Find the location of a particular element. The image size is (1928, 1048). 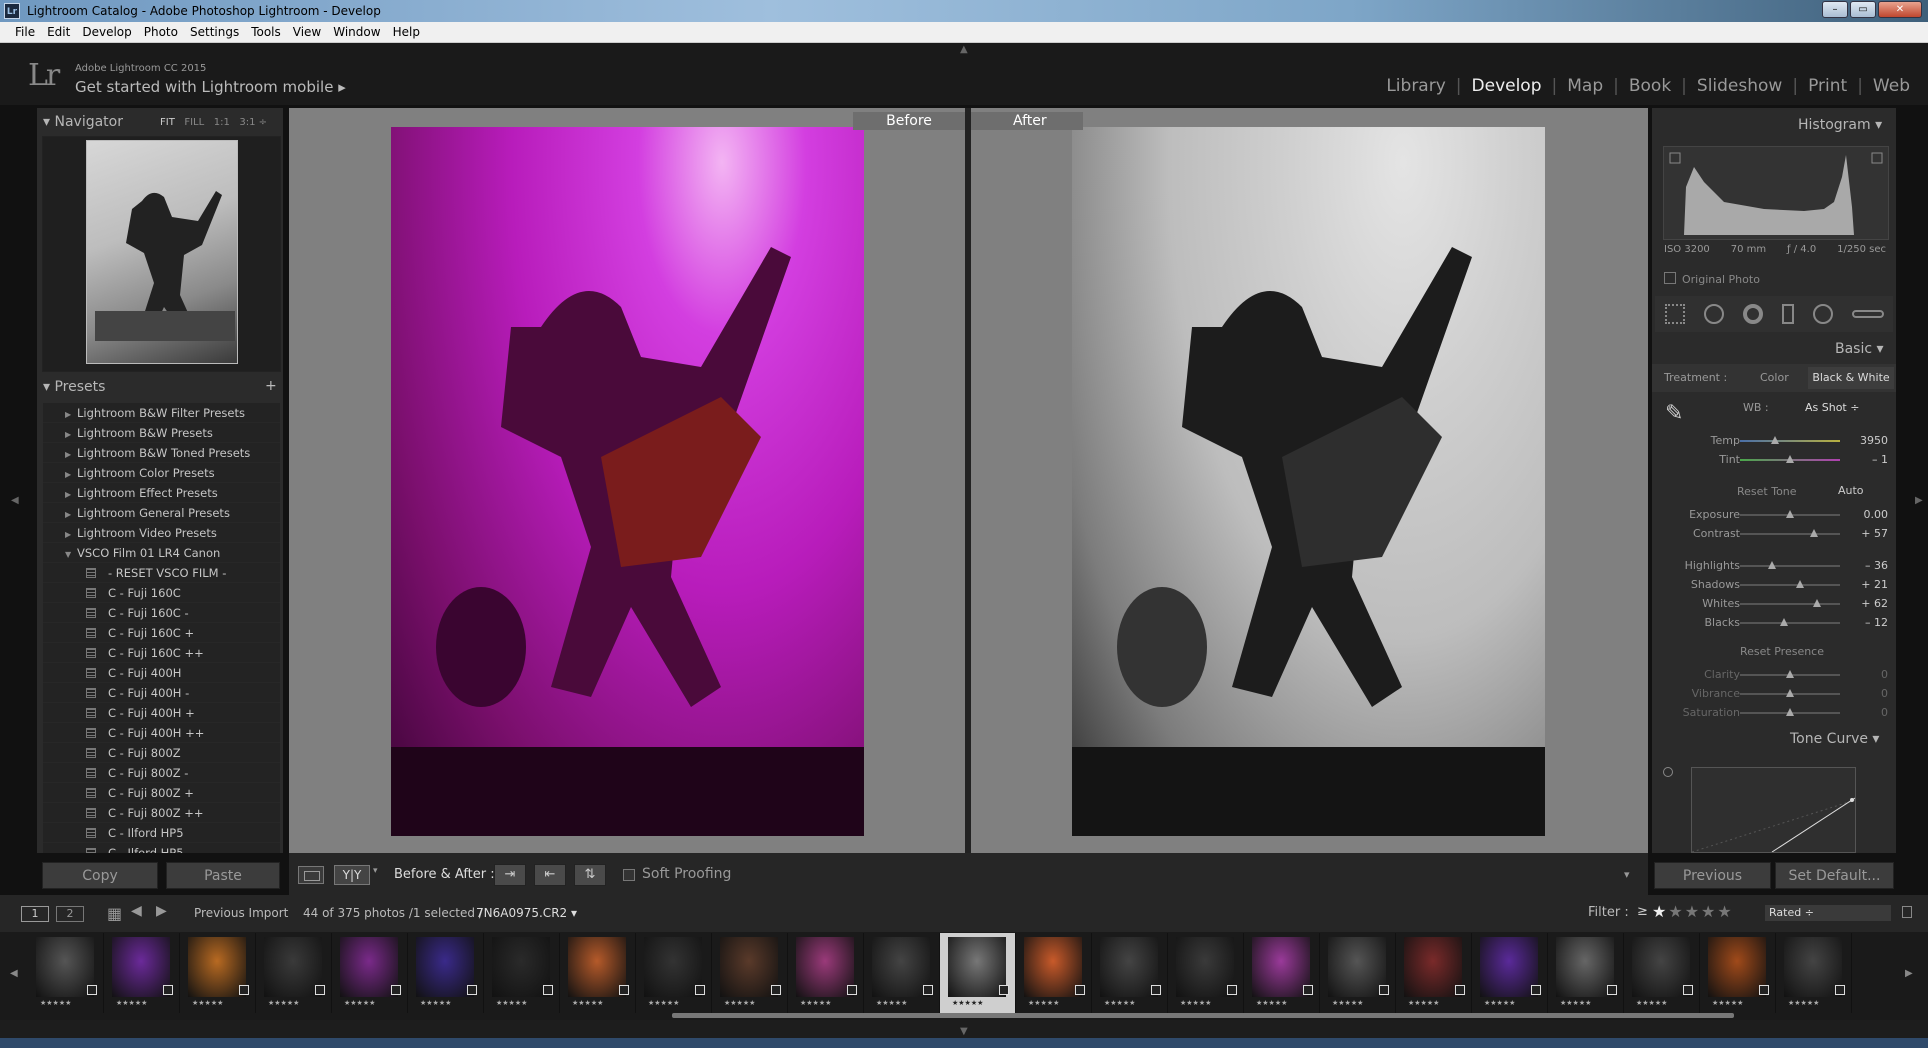

preset-item: C - Fuji 160C is located at coordinates (161, 593).